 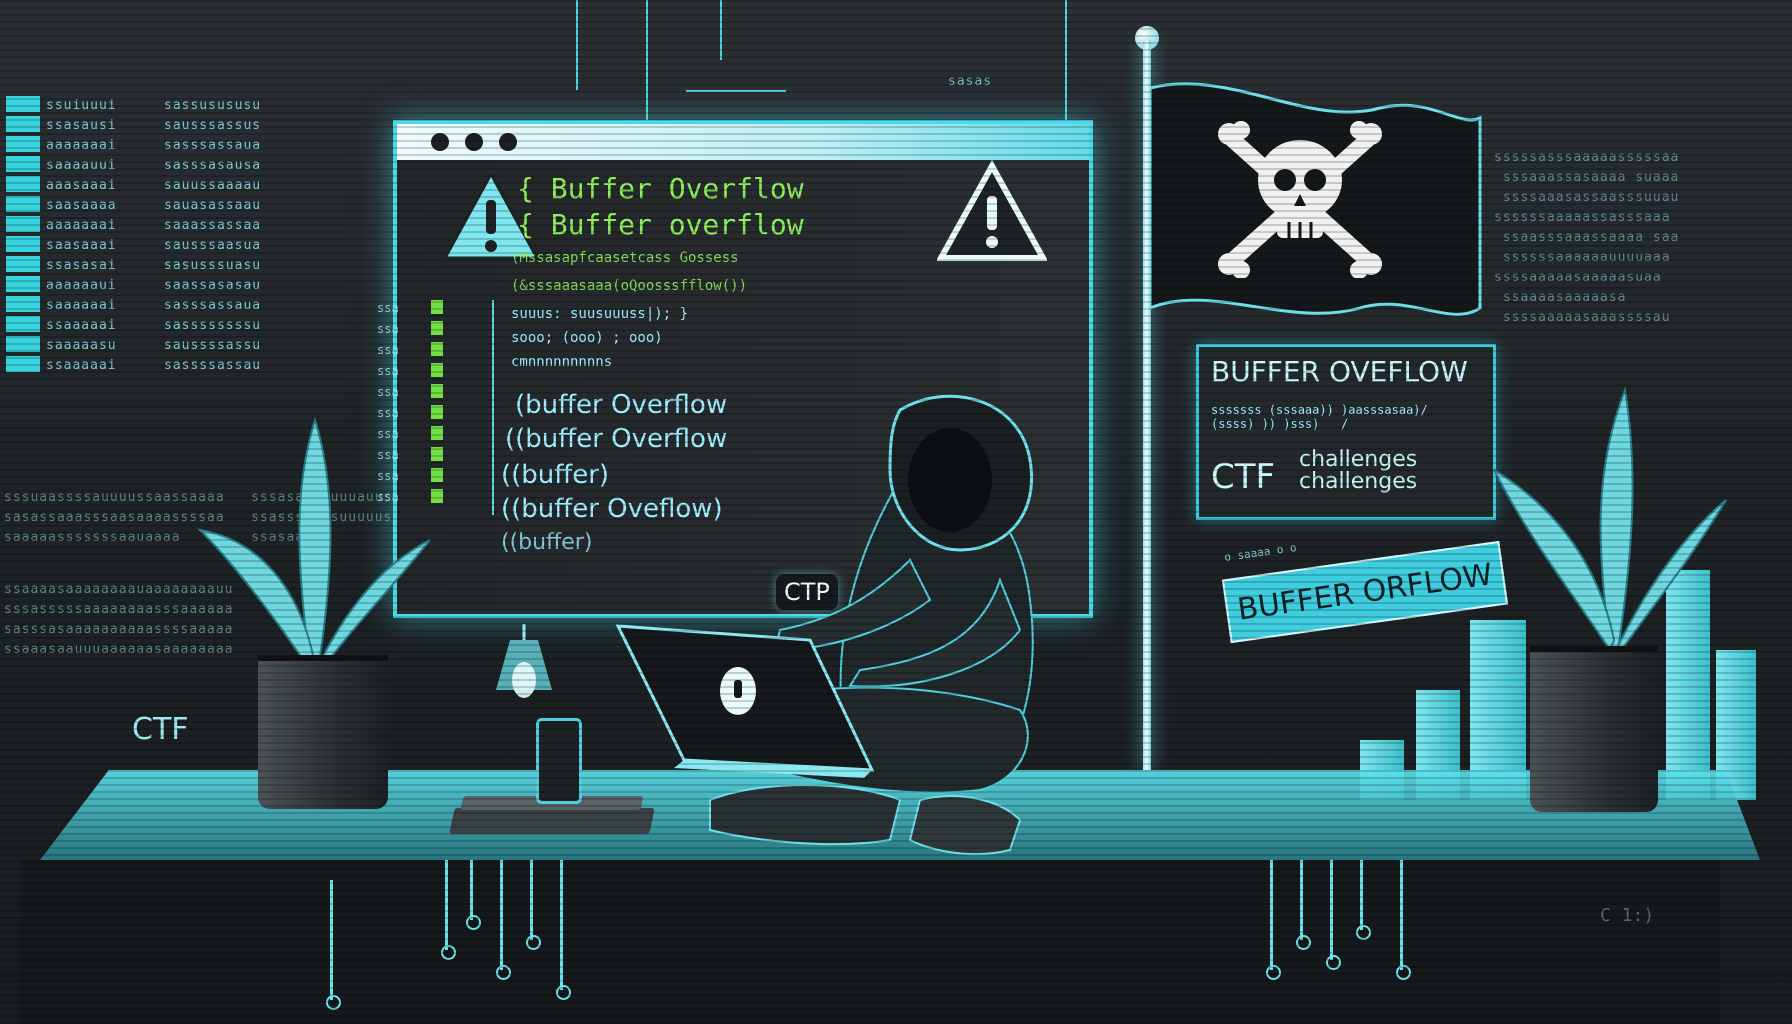 I want to click on plant-leaves-left, so click(x=314, y=545).